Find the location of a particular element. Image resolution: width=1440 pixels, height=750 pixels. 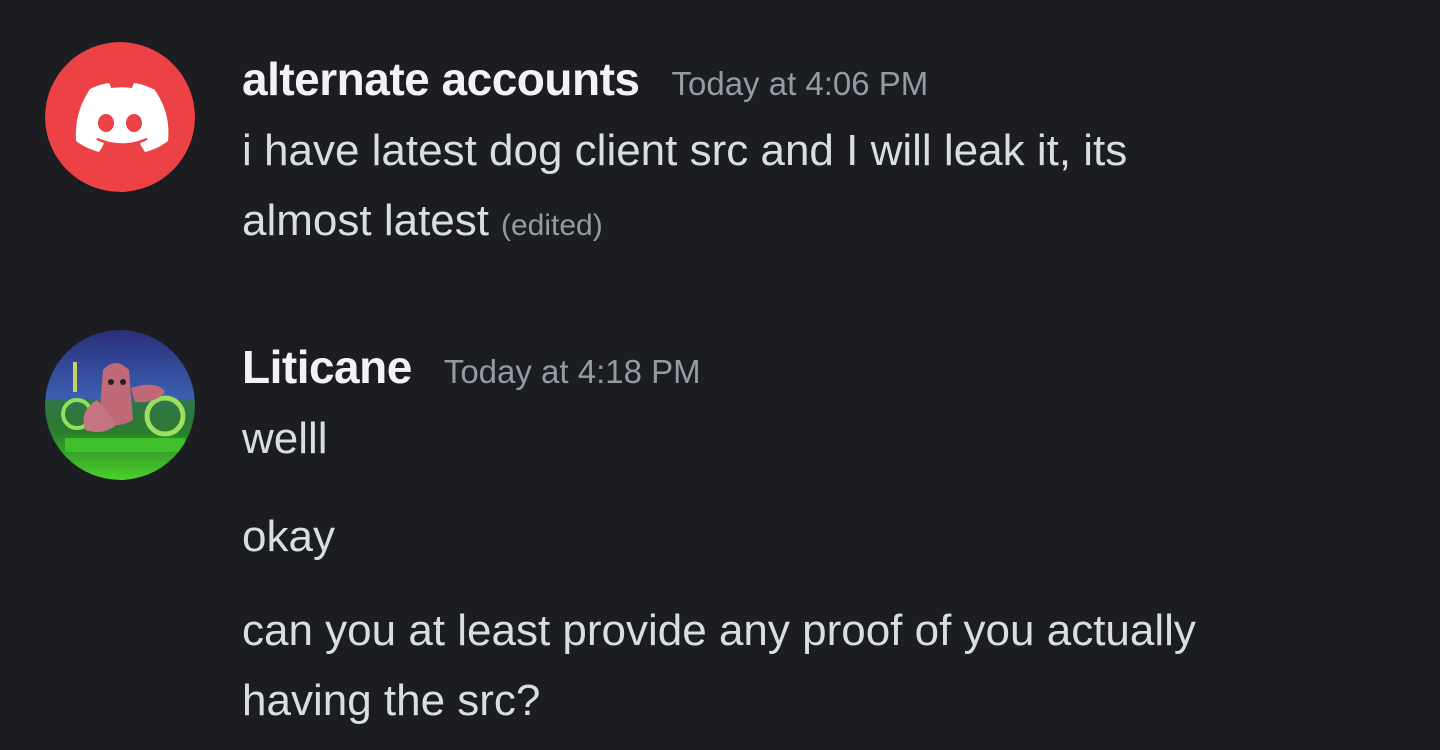

cartoon-character-avatar-icon is located at coordinates (120, 405).